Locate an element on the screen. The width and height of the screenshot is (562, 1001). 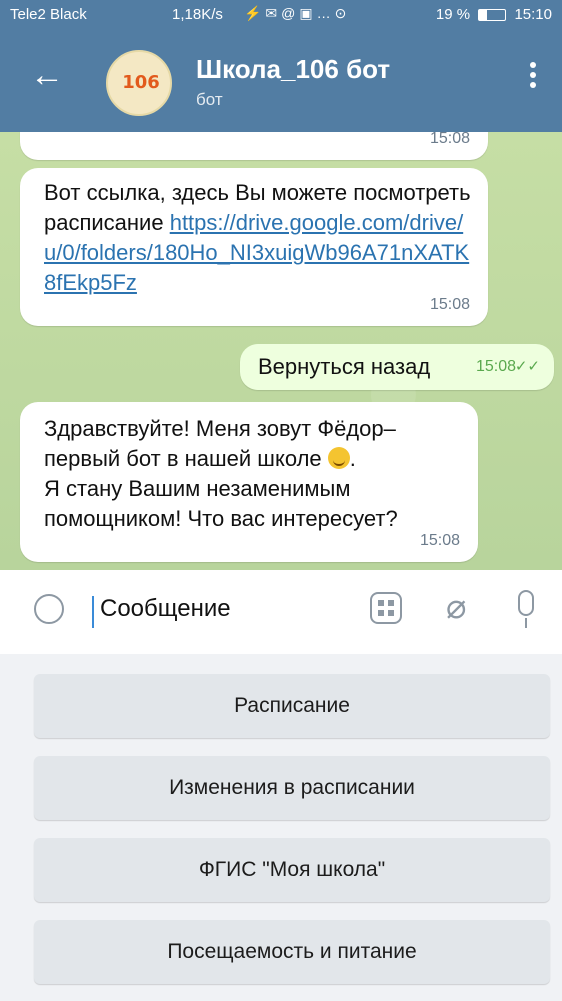
message-text: Вернуться назад is located at coordinates (344, 366).